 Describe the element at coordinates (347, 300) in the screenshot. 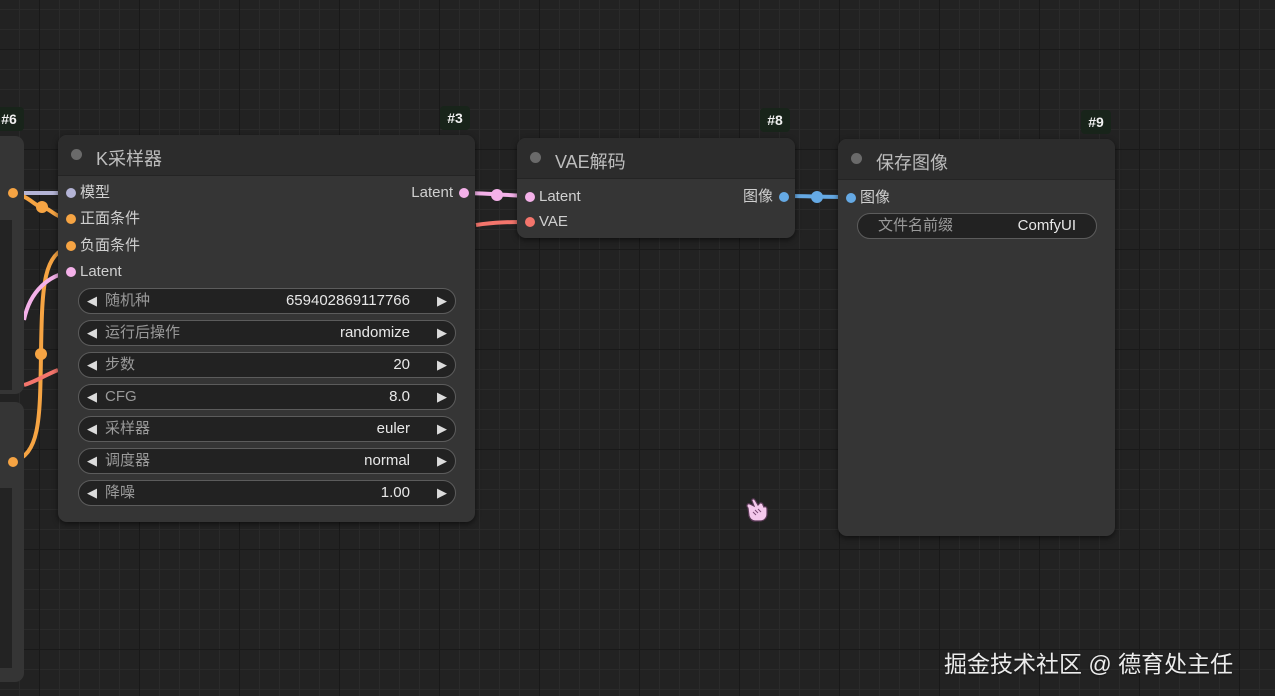

I see `widget-value: 659402869117766` at that location.